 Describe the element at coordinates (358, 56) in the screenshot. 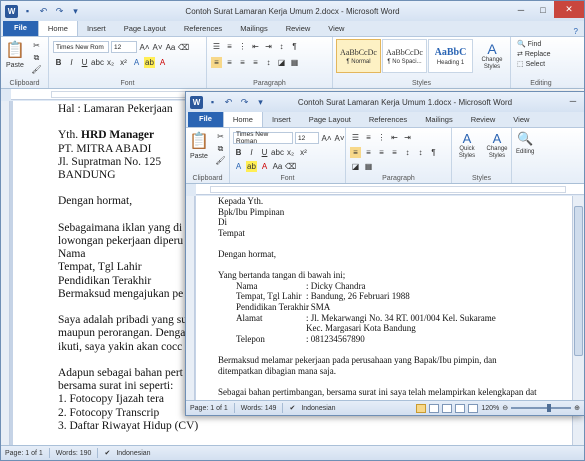

I see `style-normal: AaBbCcDc ¶ Normal` at that location.